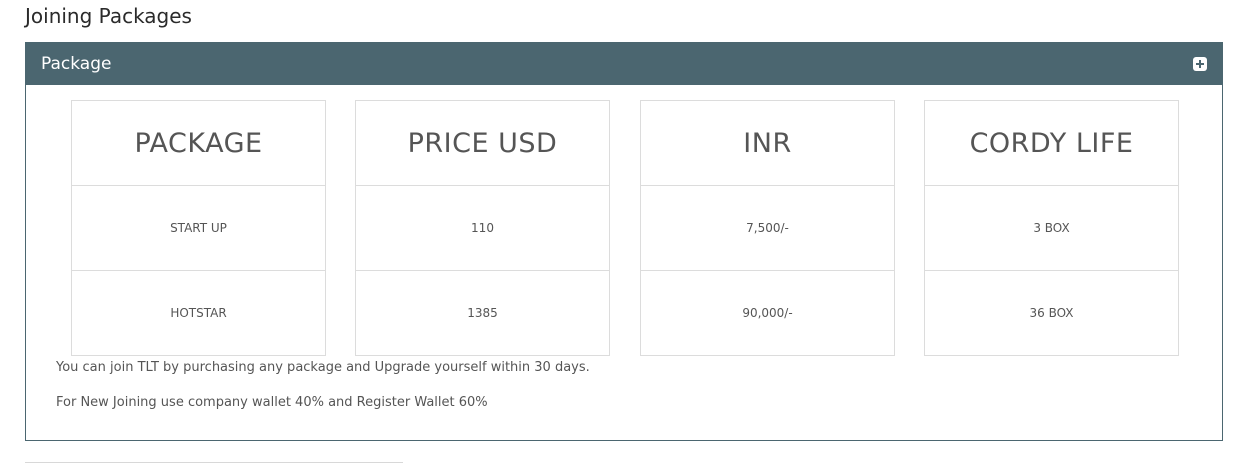  Describe the element at coordinates (198, 313) in the screenshot. I see `table-cell: HOTSTAR` at that location.